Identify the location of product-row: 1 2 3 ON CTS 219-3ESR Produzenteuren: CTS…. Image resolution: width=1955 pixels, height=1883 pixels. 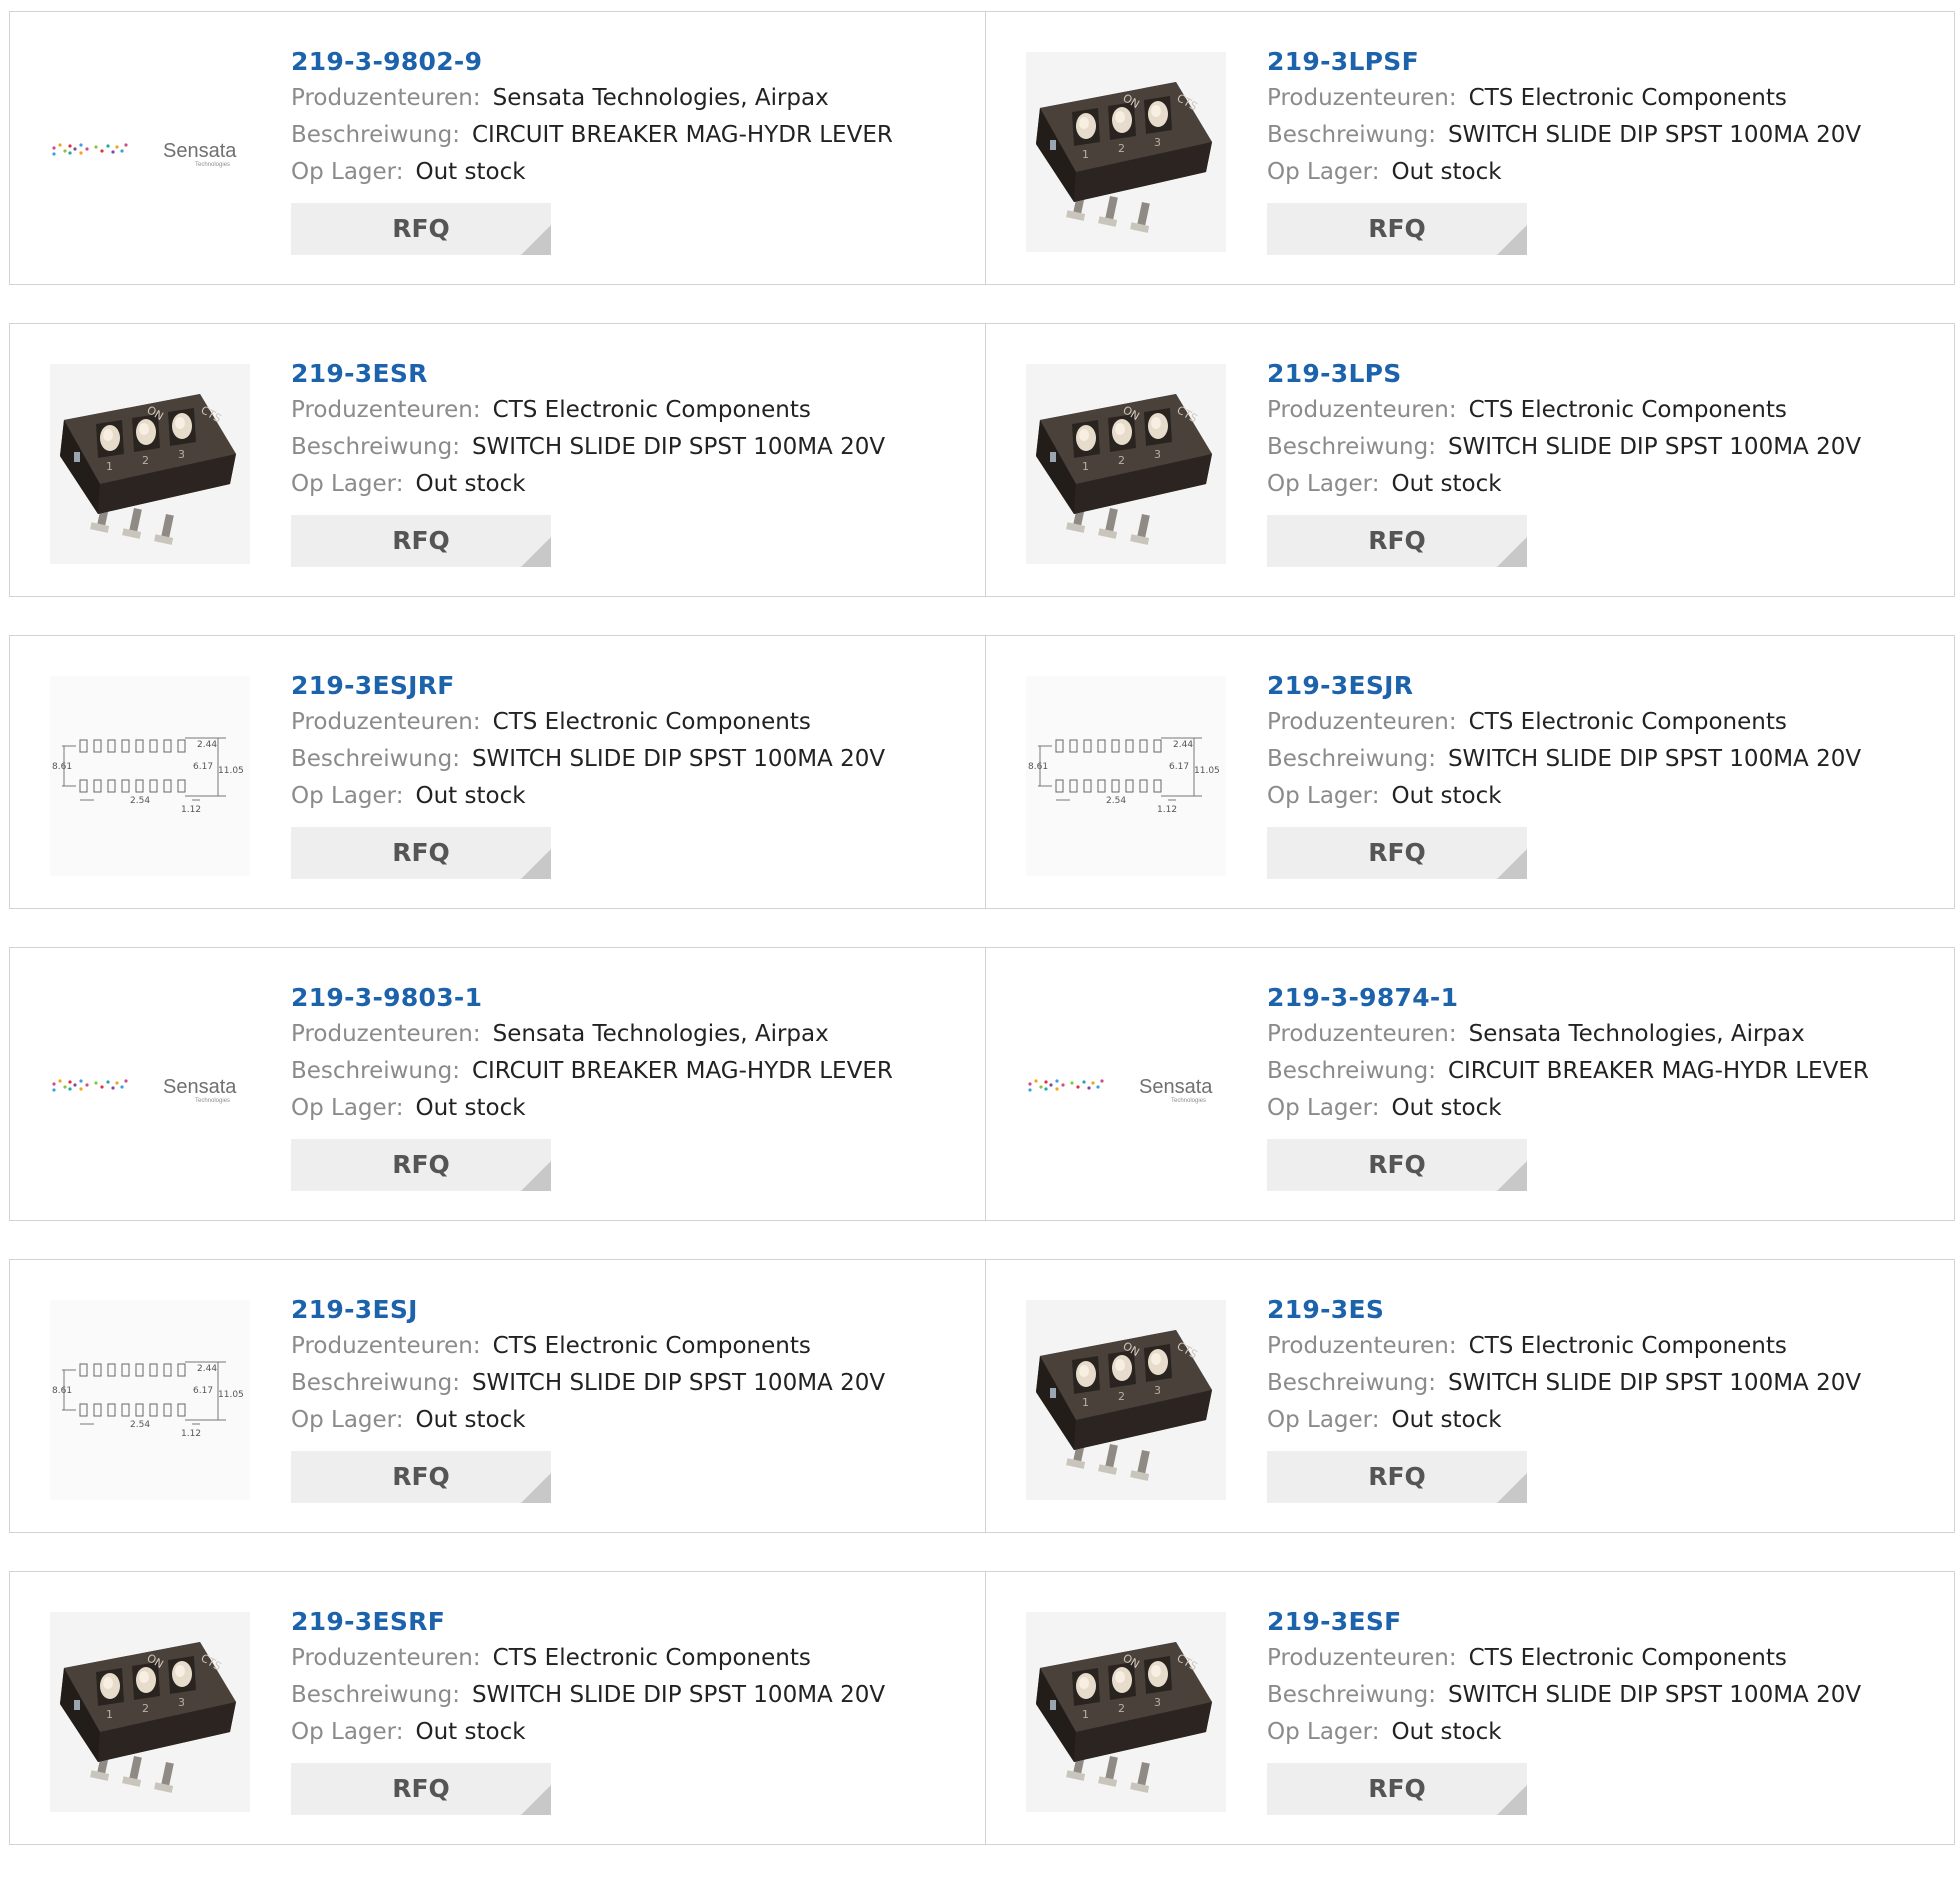
(982, 460).